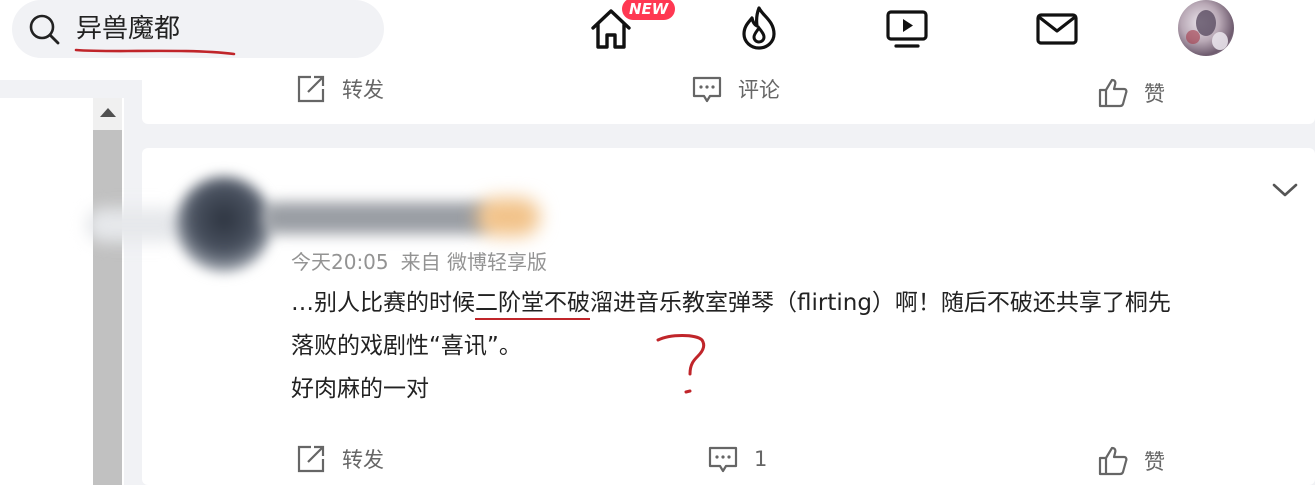 This screenshot has height=485, width=1315. What do you see at coordinates (136, 225) in the screenshot?
I see `blurred-region` at bounding box center [136, 225].